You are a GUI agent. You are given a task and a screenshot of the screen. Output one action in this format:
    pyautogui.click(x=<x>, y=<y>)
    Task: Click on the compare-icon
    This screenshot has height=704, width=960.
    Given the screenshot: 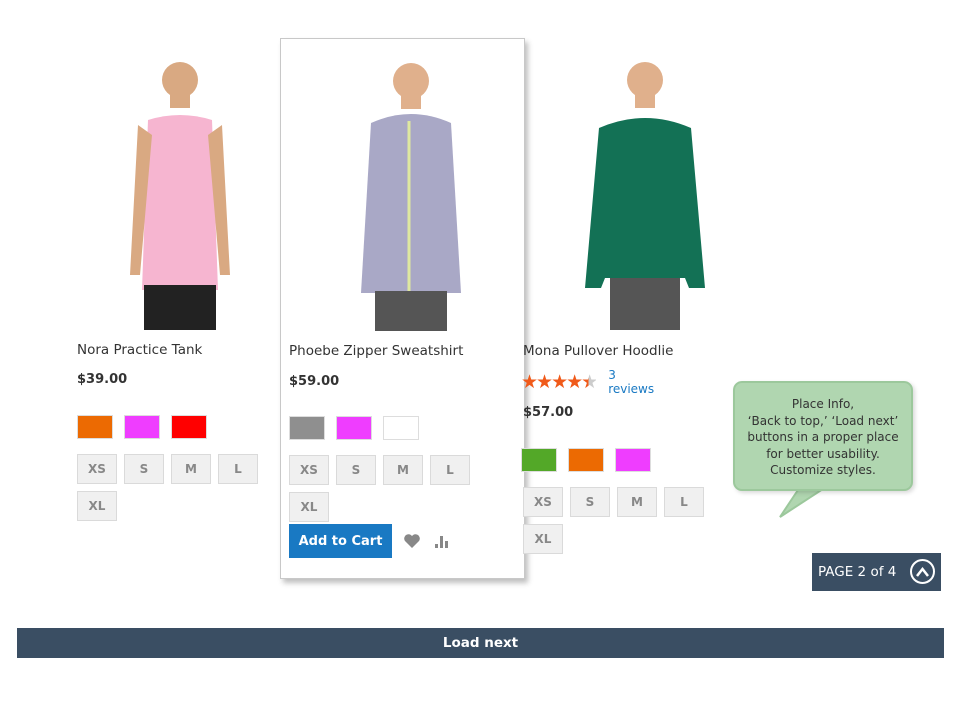 What is the action you would take?
    pyautogui.click(x=443, y=541)
    